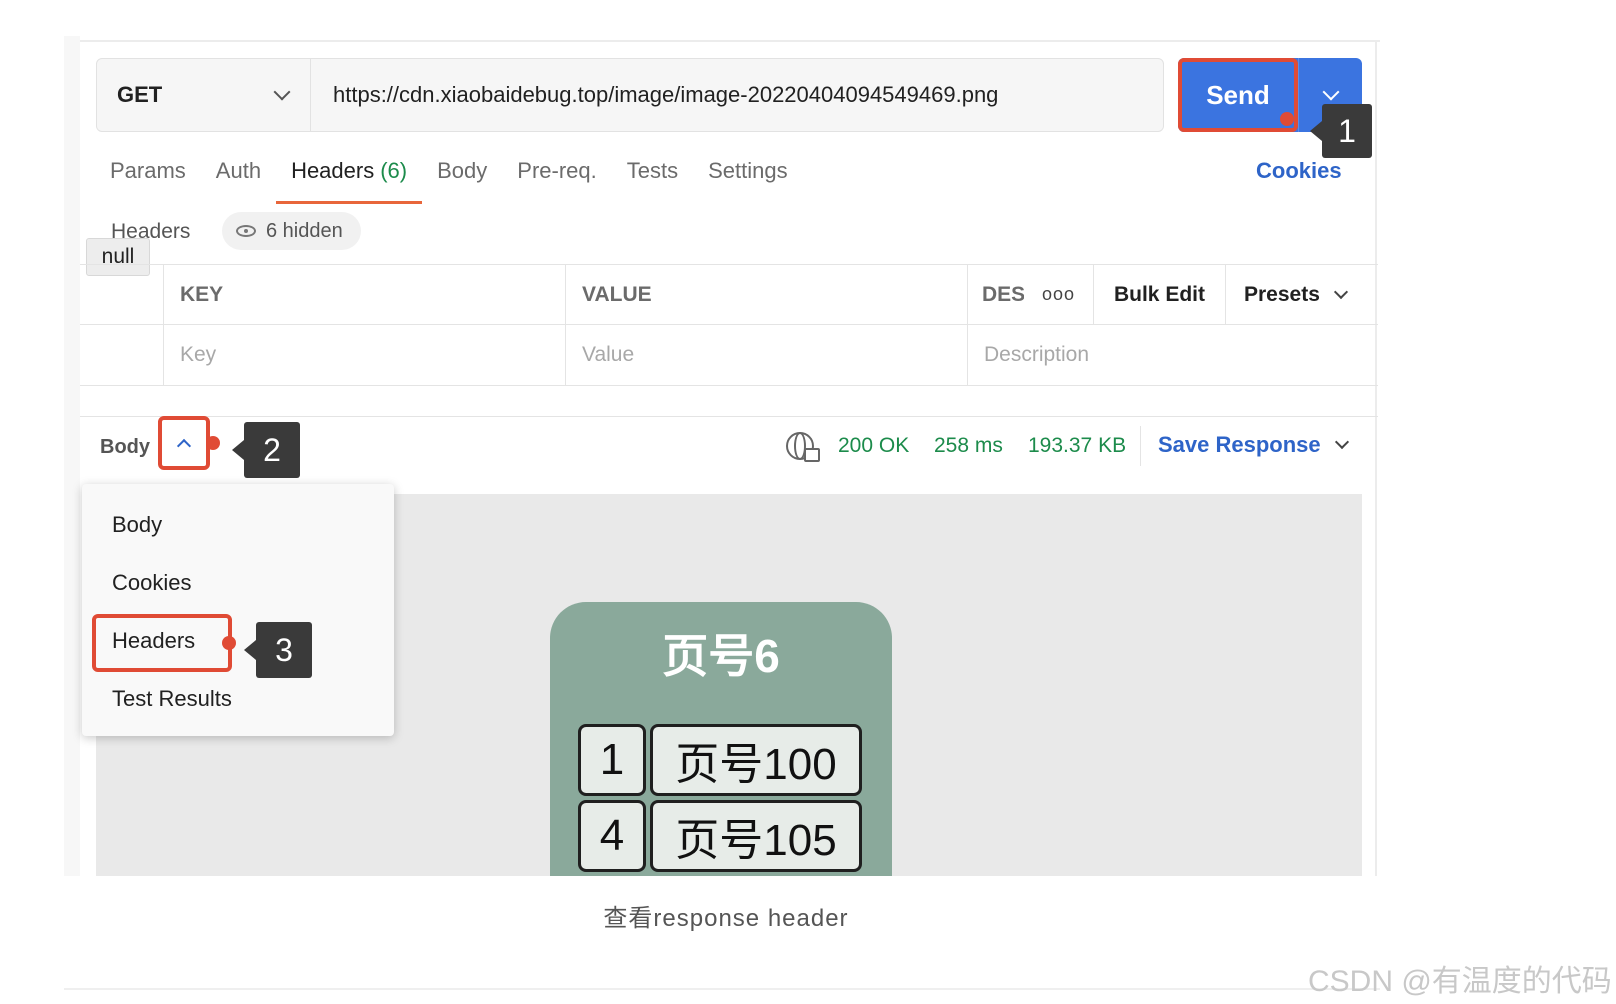  I want to click on presets-dropdown: Presets, so click(1302, 294).